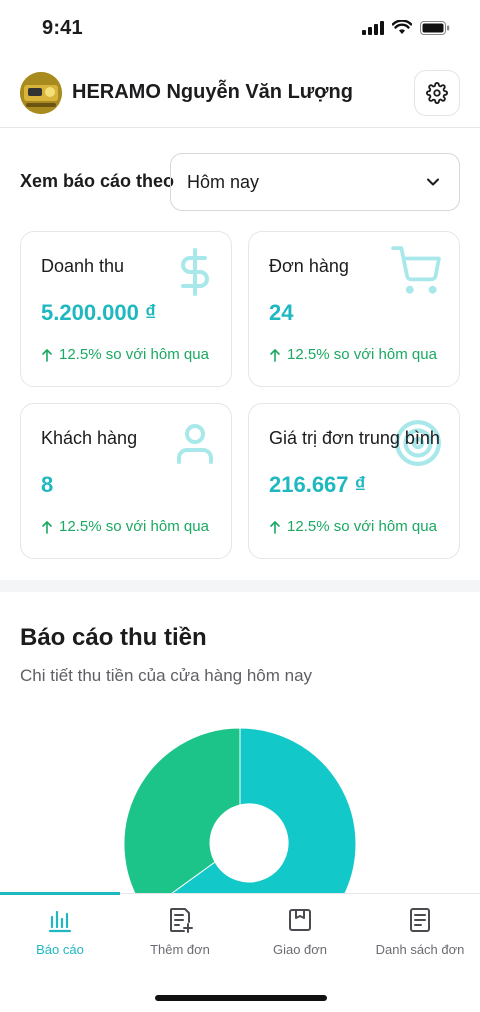 This screenshot has height=1012, width=480. I want to click on order-list-icon, so click(420, 920).